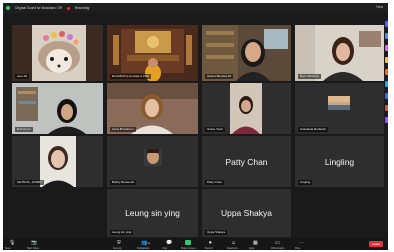  What do you see at coordinates (144, 245) in the screenshot?
I see `participants-button: 👥14 Participants` at bounding box center [144, 245].